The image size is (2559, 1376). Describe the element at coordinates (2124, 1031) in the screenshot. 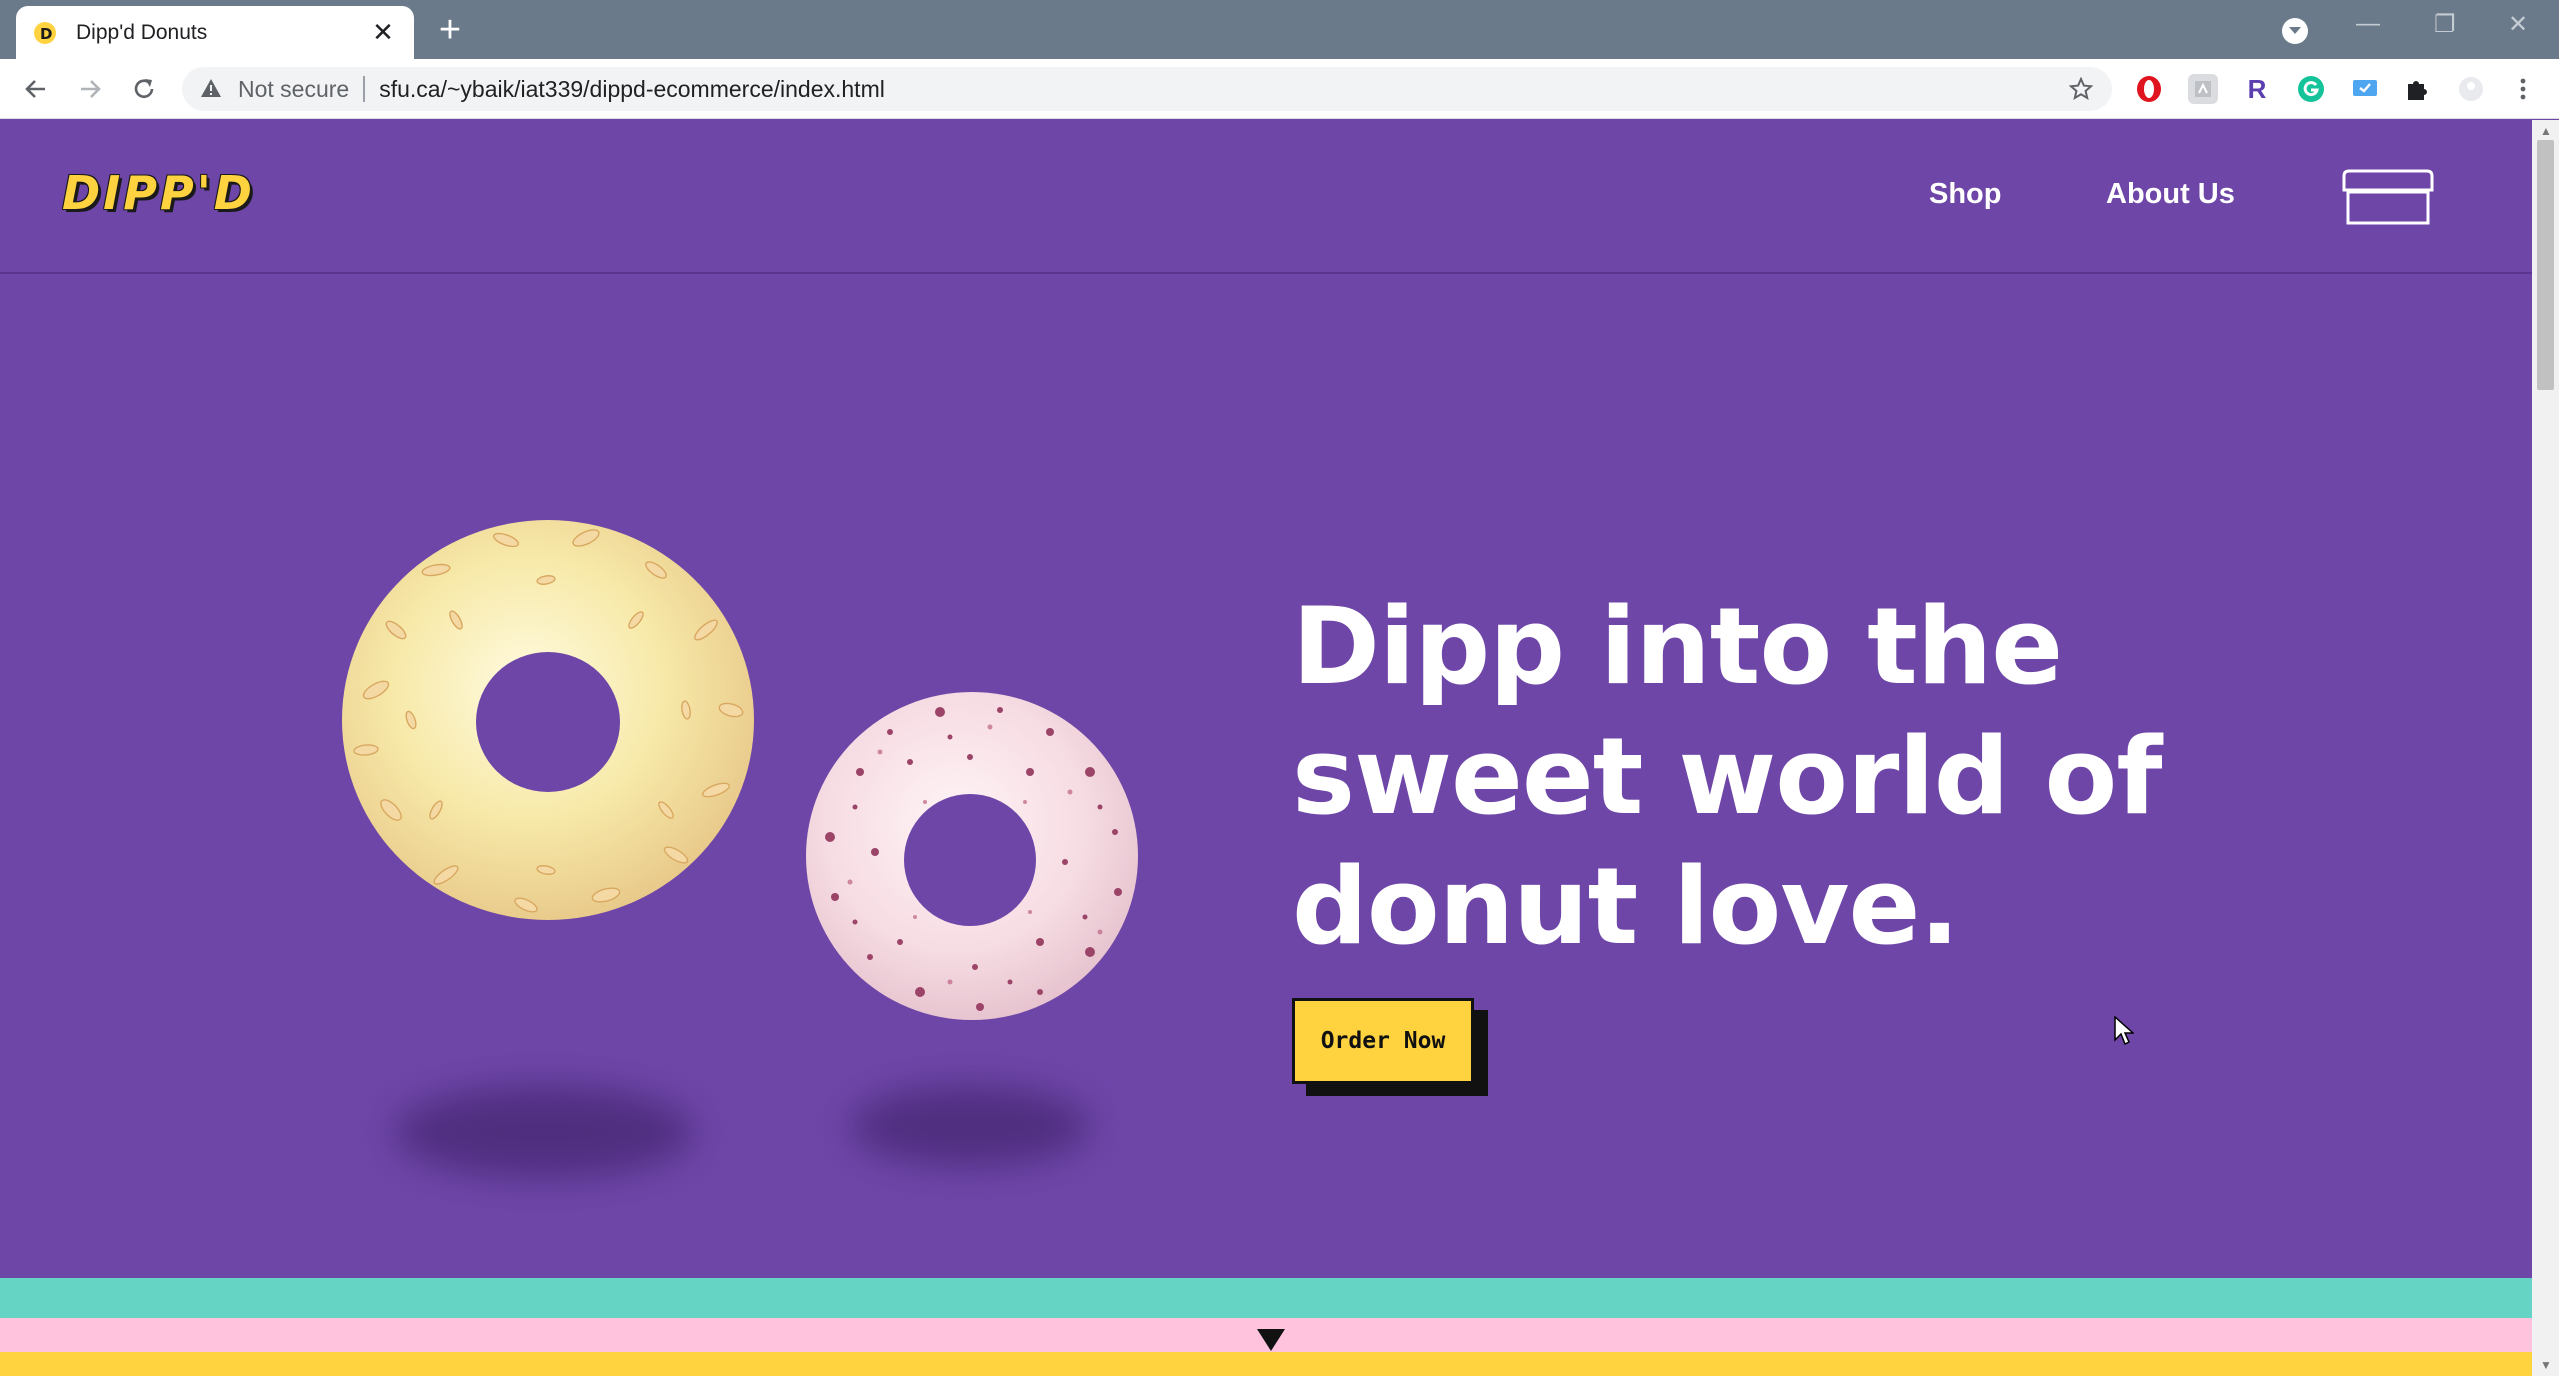

I see `mouse-cursor-icon` at that location.